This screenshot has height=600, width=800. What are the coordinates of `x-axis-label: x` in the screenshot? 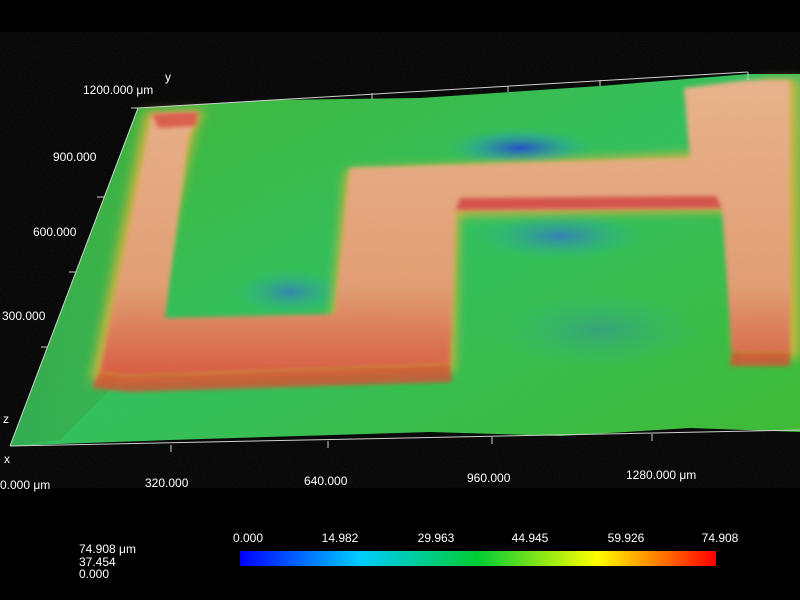 It's located at (7, 459).